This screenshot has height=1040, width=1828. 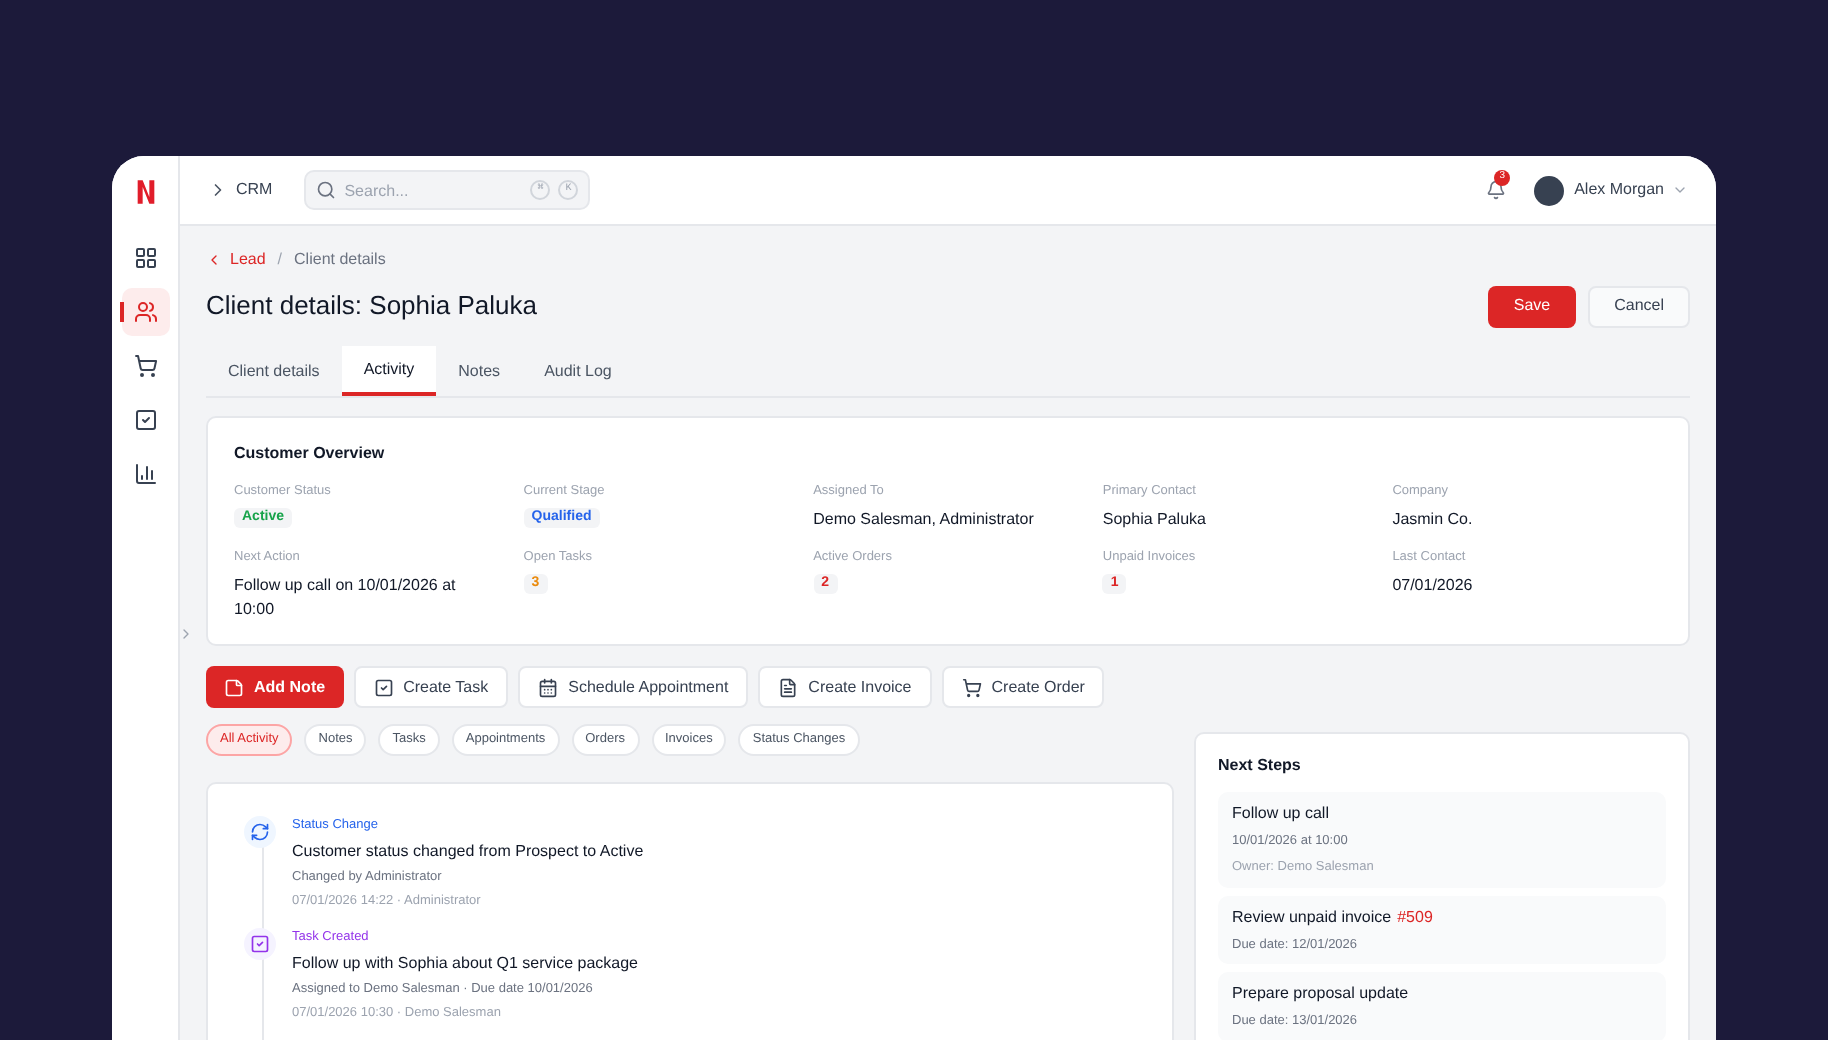 What do you see at coordinates (275, 687) in the screenshot?
I see `action-button: Add Note` at bounding box center [275, 687].